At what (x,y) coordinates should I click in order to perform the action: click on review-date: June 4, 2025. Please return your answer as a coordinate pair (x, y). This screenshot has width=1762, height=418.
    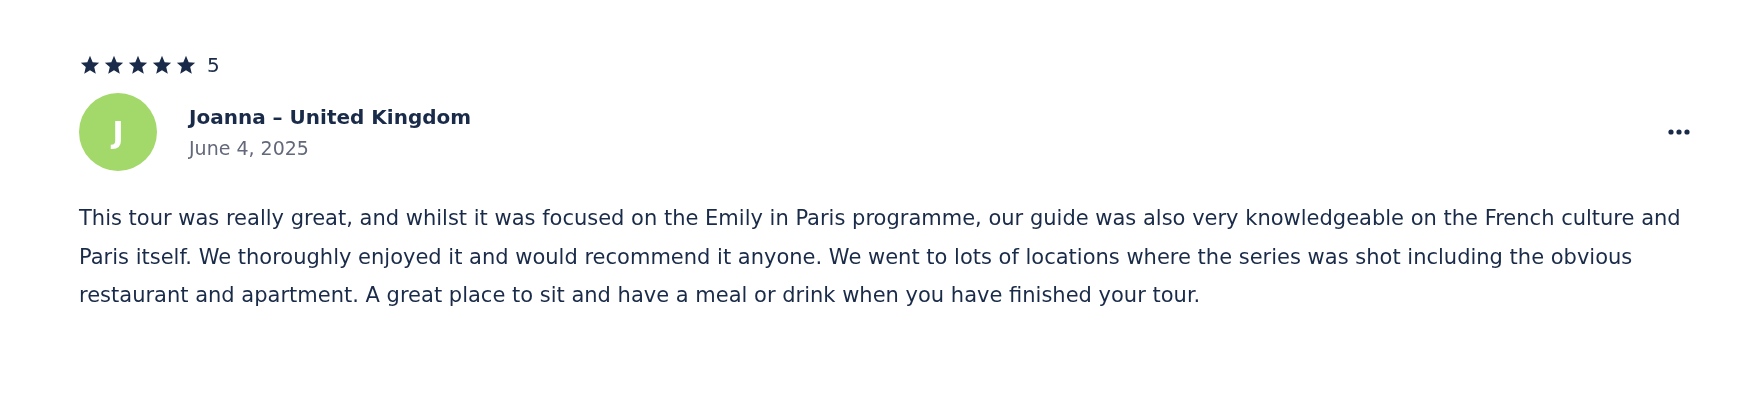
    Looking at the image, I should click on (249, 148).